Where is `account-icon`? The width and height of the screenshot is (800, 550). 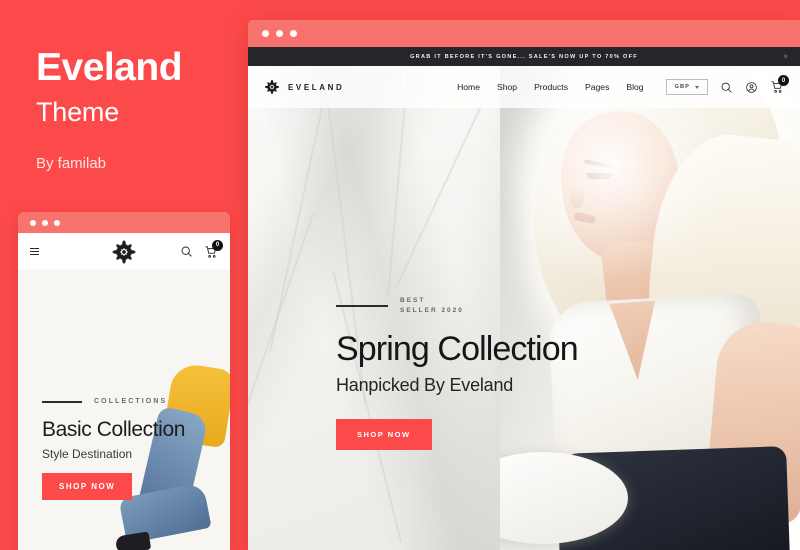
account-icon is located at coordinates (751, 87).